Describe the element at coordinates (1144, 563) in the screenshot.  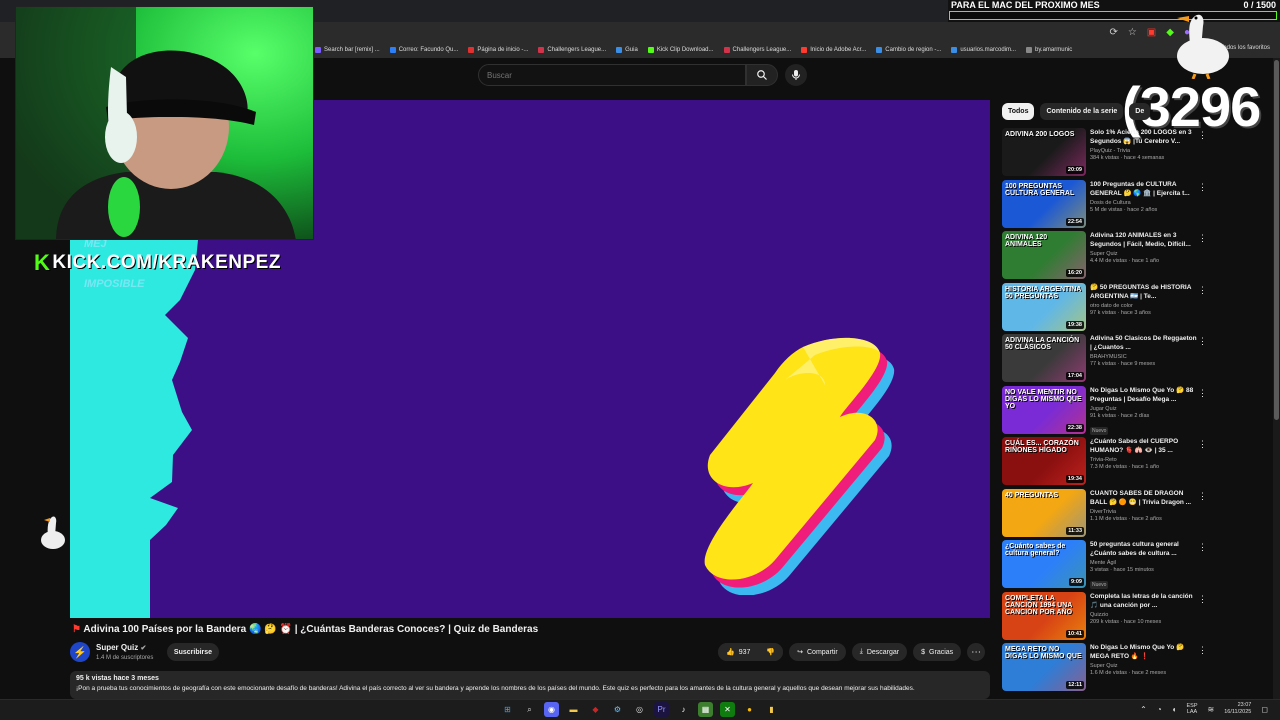
I see `recommended-channel: Mente Ágil` at that location.